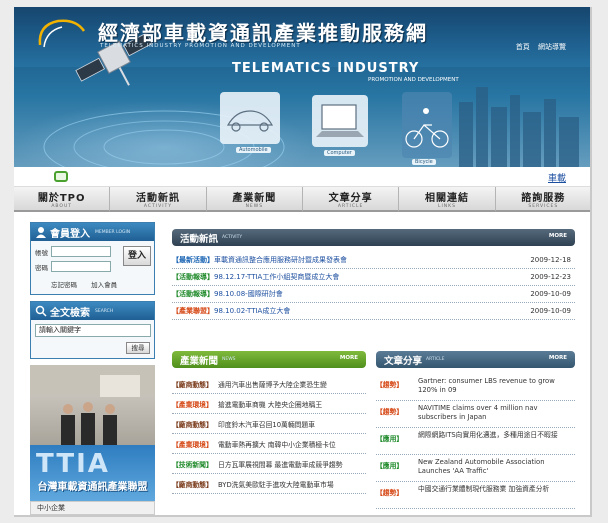  Describe the element at coordinates (557, 177) in the screenshot. I see `marquee-link: 車載` at that location.